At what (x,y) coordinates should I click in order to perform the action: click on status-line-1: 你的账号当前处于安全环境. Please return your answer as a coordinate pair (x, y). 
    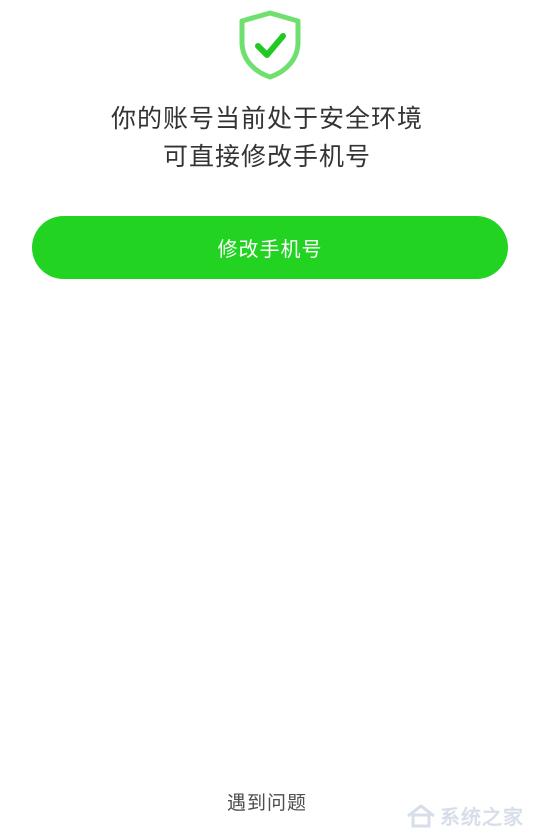
    Looking at the image, I should click on (266, 118).